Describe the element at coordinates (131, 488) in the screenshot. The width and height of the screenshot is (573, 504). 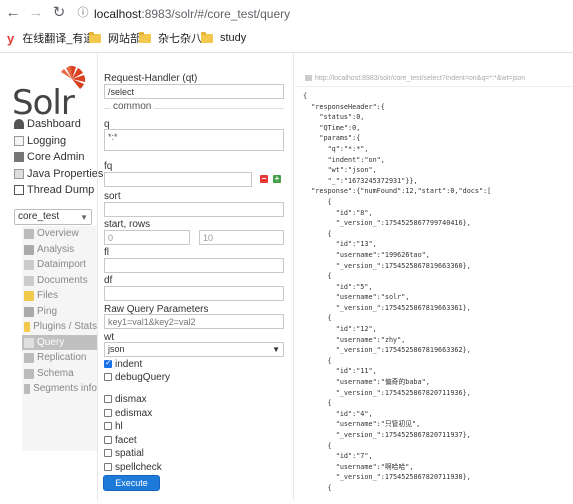
I see `execute-query-button: Execute Query` at that location.